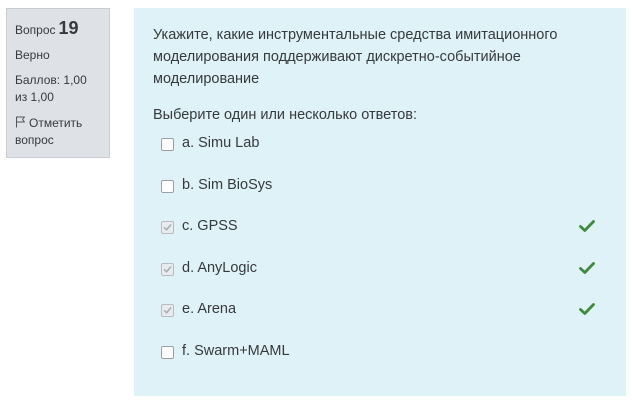  I want to click on answer-prompt: Выберите один или несколько ответов:, so click(285, 115).